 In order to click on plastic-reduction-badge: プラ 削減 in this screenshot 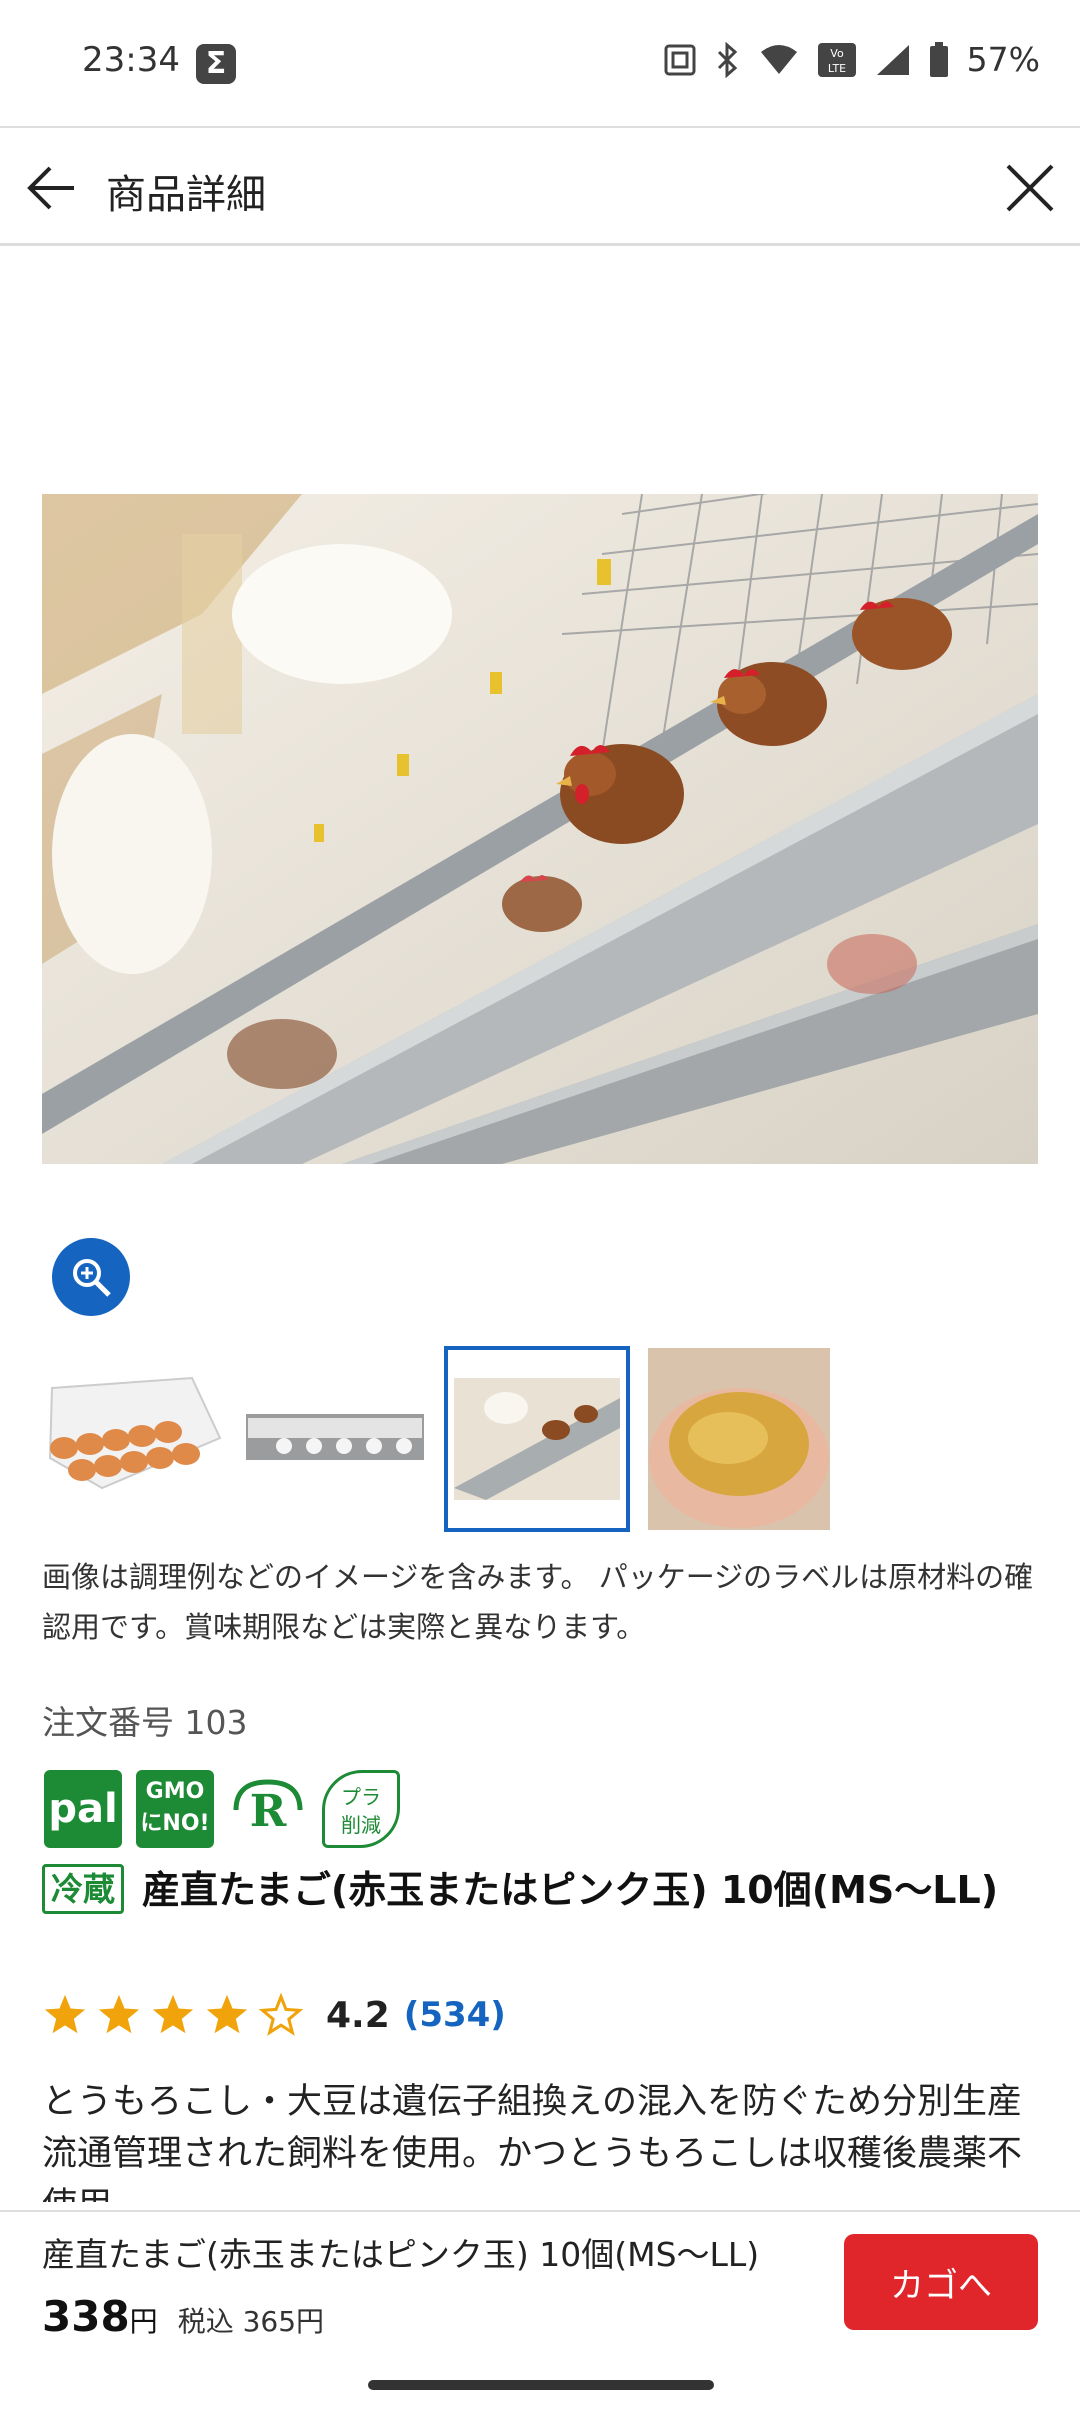, I will do `click(361, 1809)`.